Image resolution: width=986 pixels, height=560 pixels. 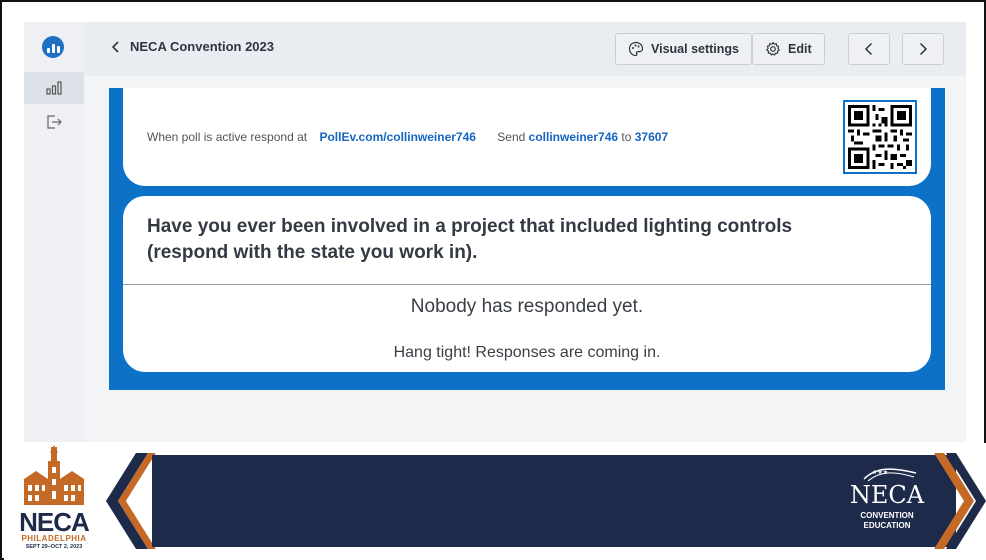 I want to click on qr-code, so click(x=880, y=137).